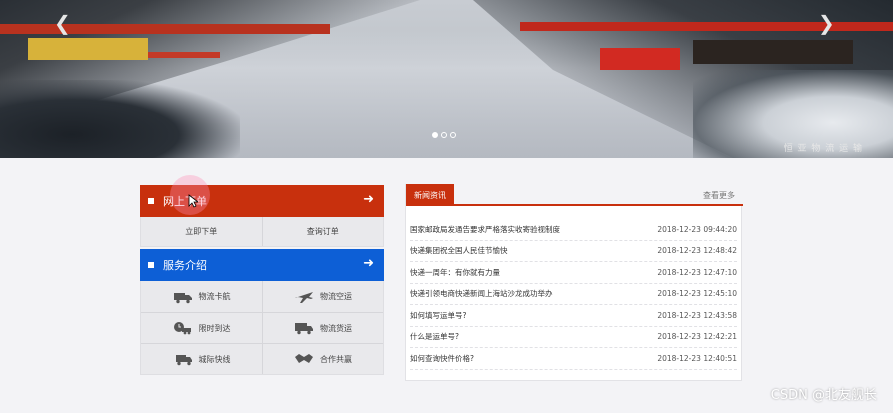  Describe the element at coordinates (442, 358) in the screenshot. I see `news-title: 如何查询快件价格?` at that location.